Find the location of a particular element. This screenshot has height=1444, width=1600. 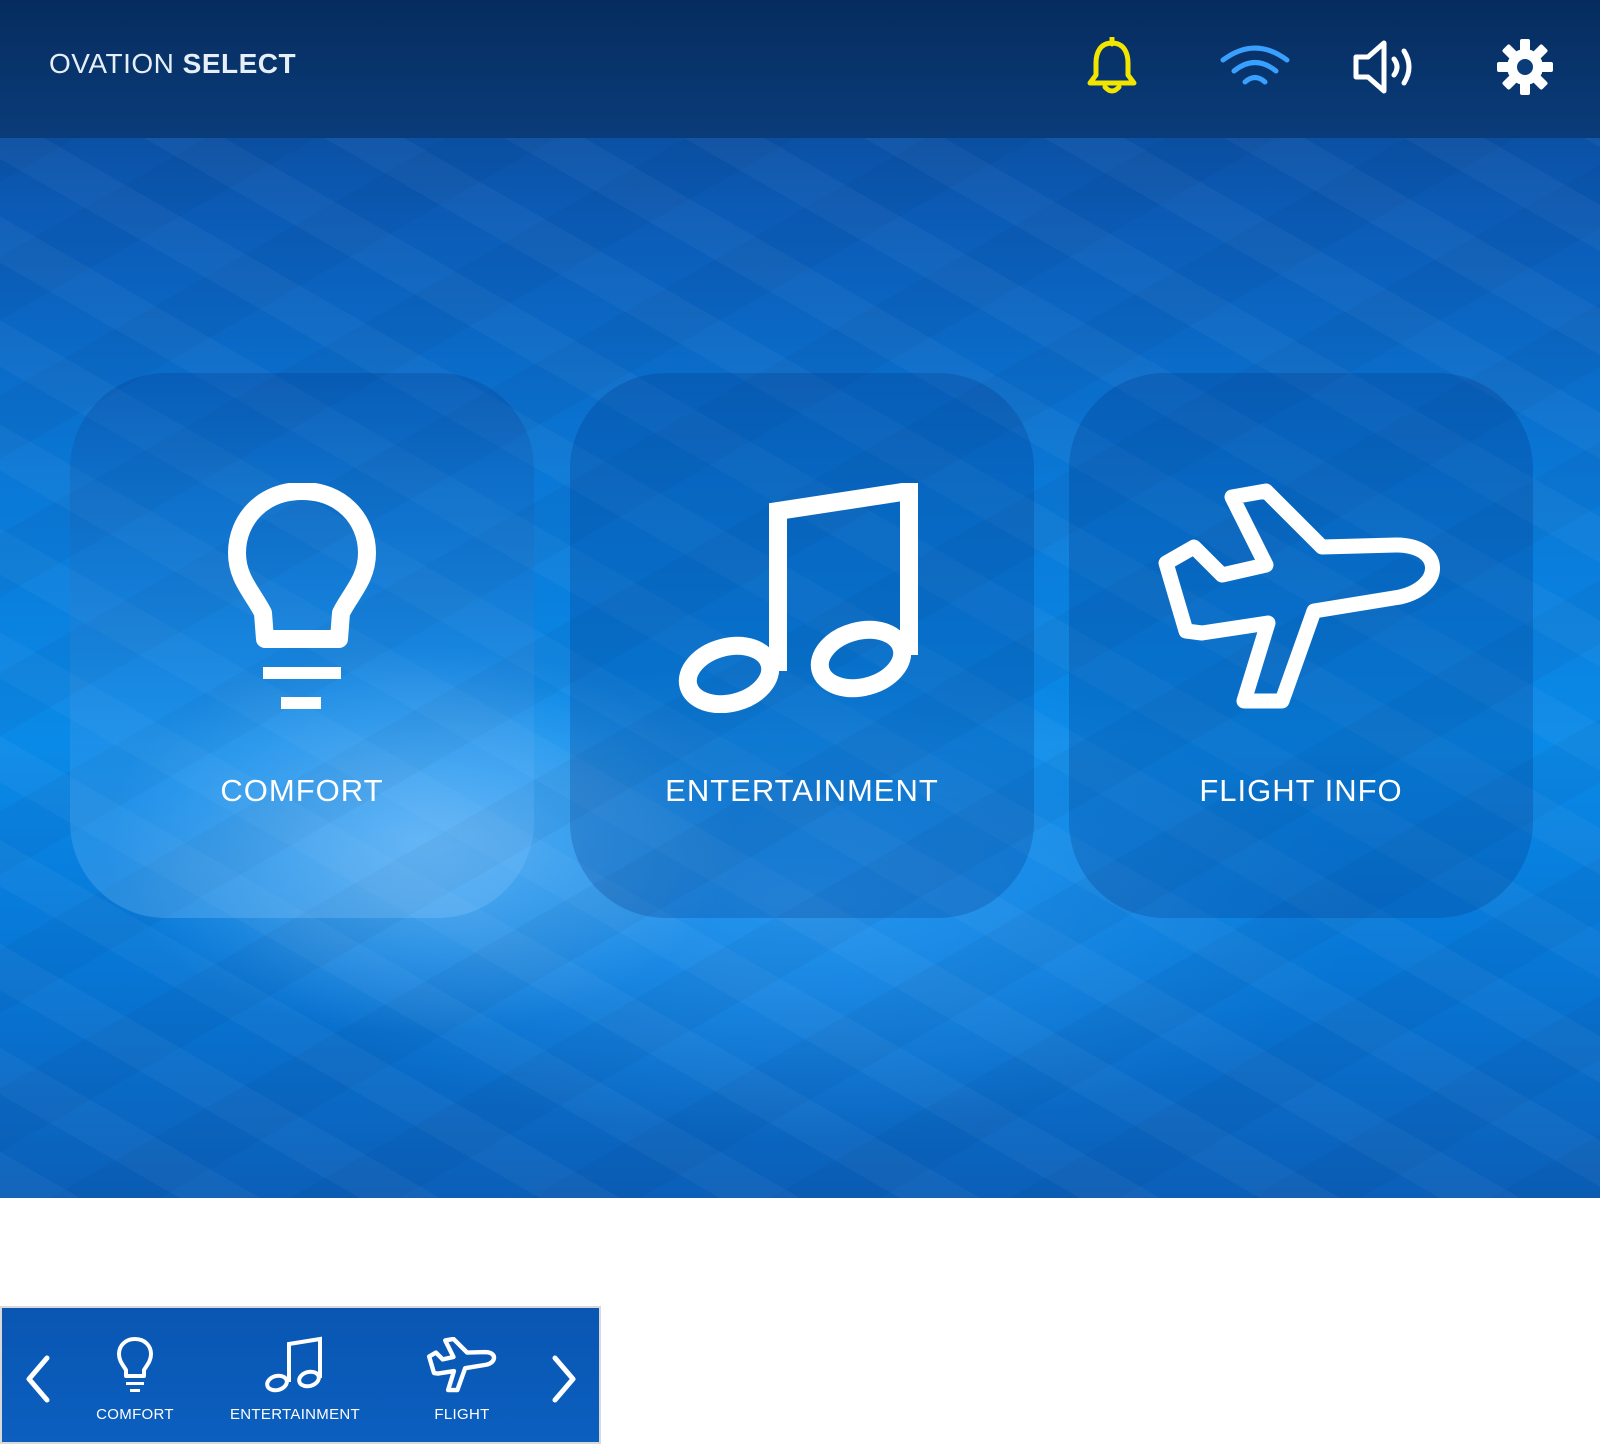

wifi-button is located at coordinates (1255, 67).